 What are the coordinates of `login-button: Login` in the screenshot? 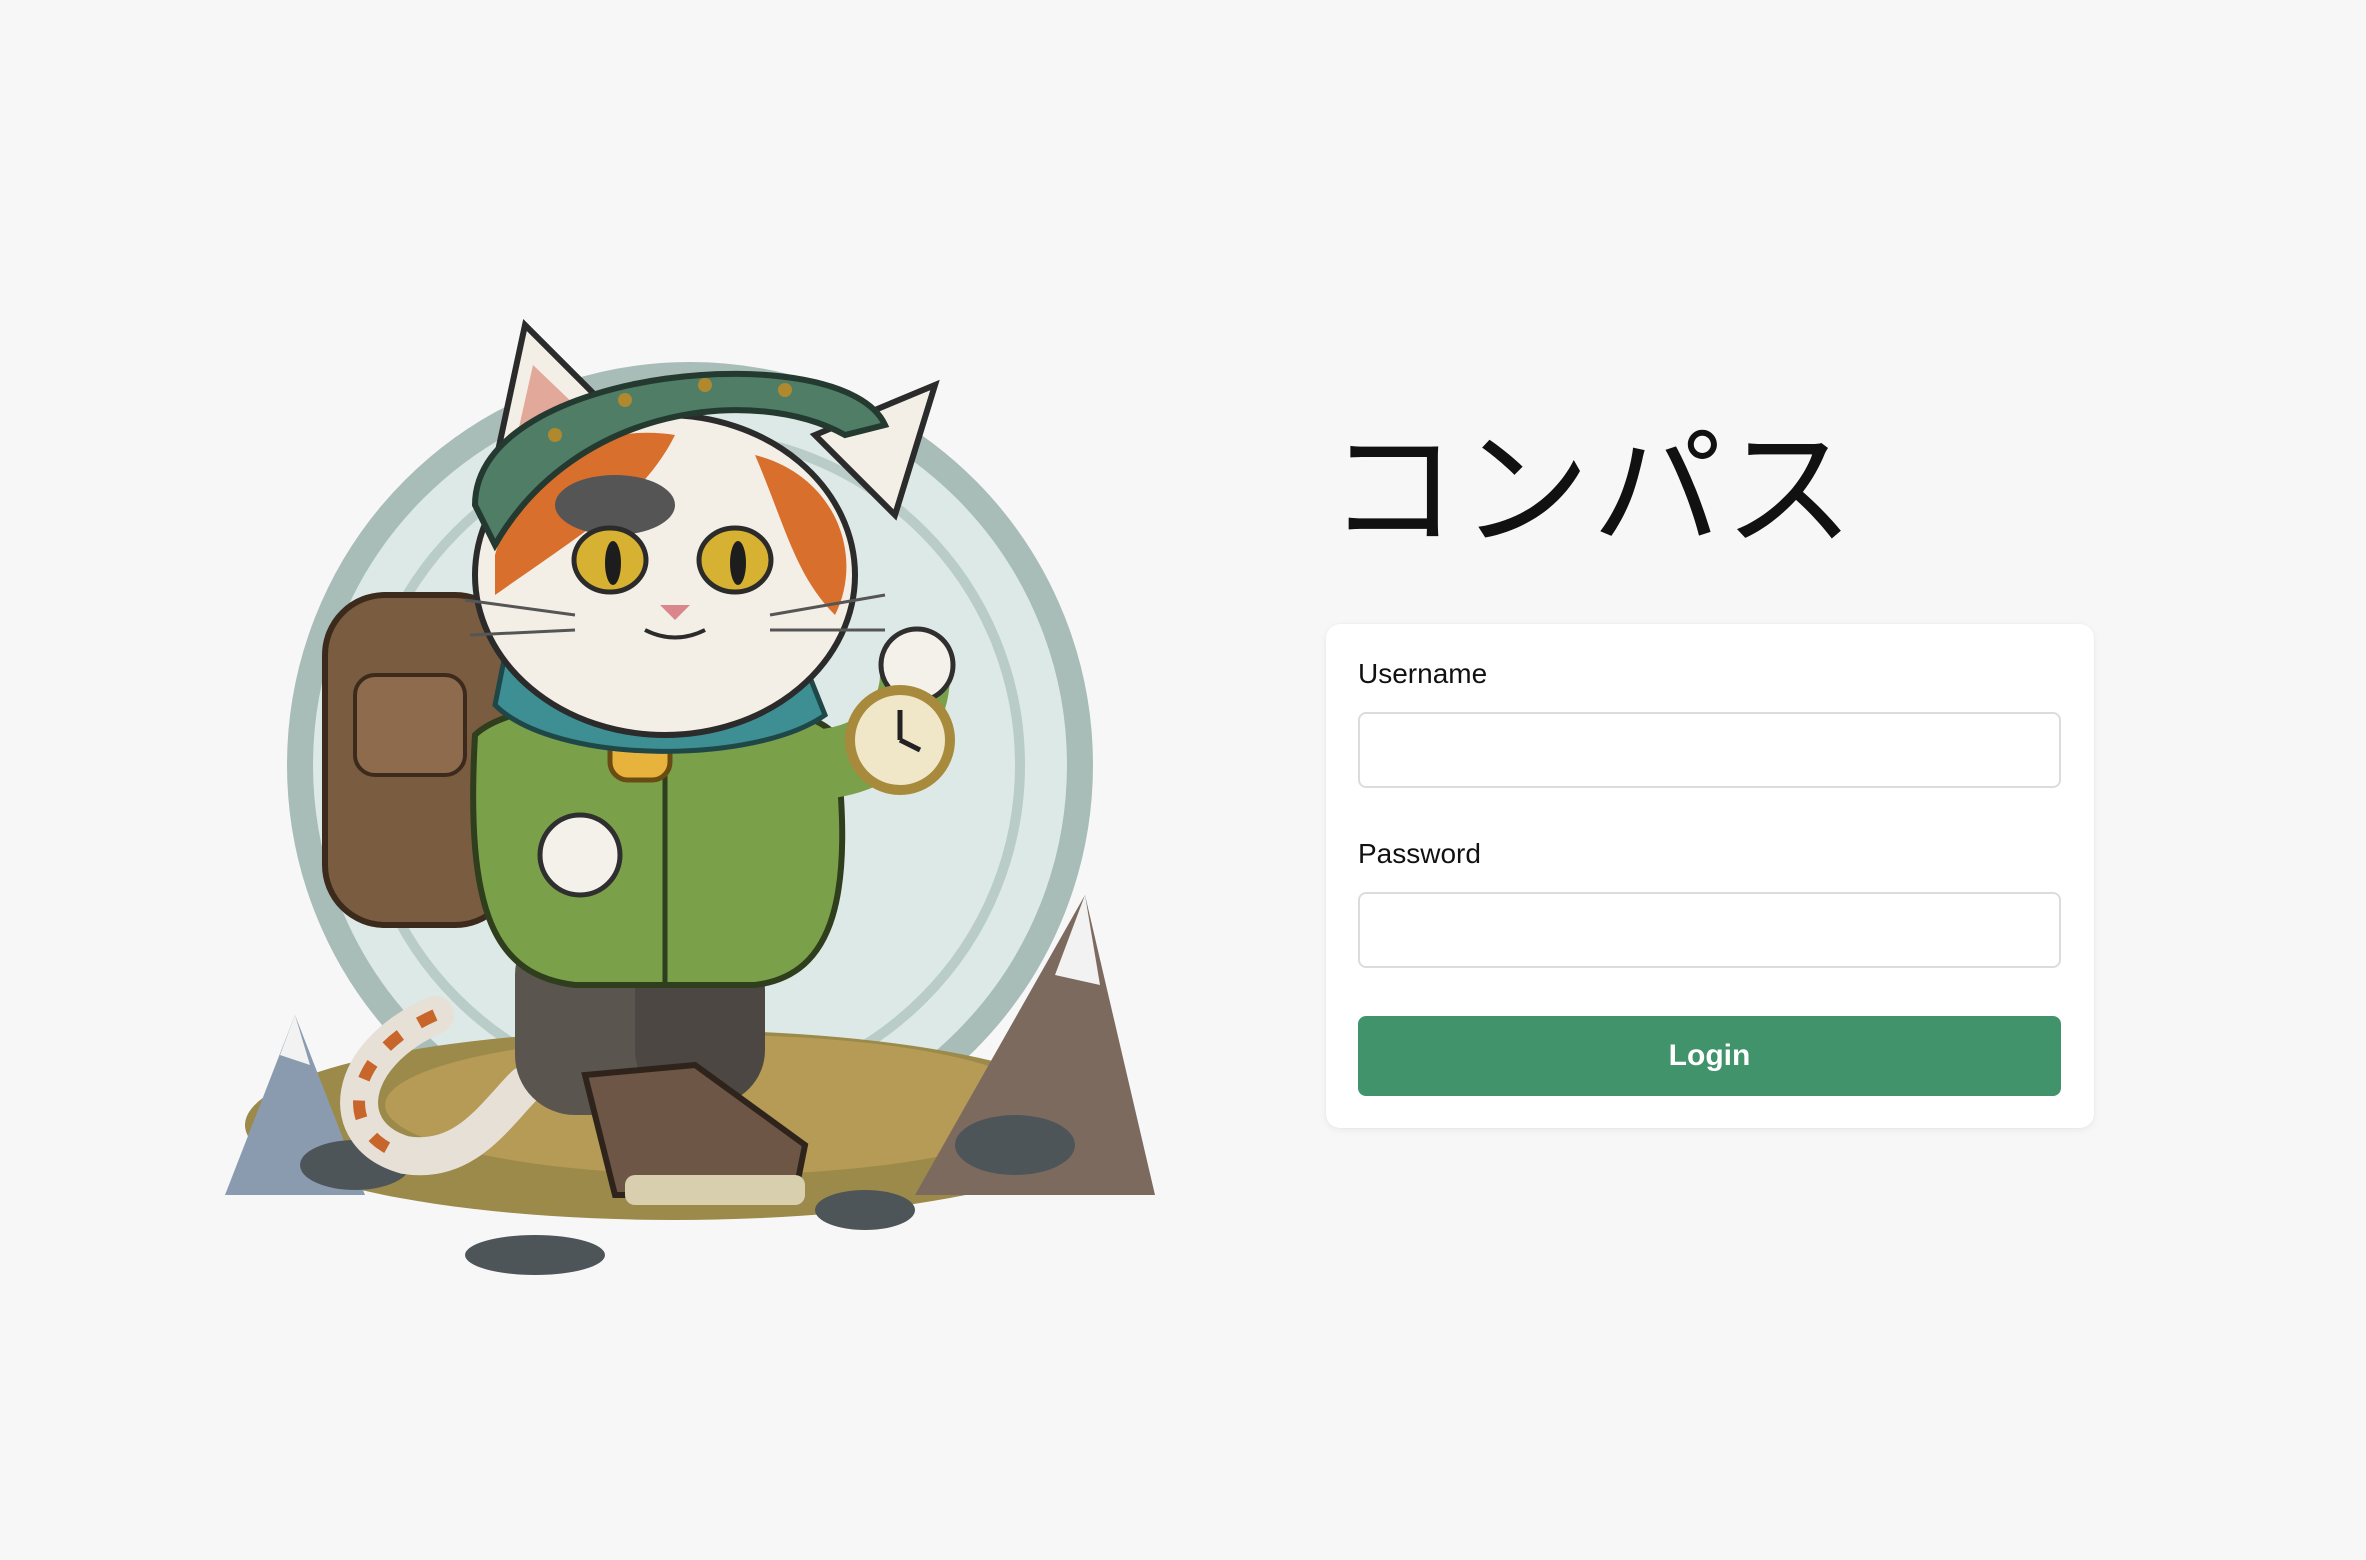 It's located at (1709, 1056).